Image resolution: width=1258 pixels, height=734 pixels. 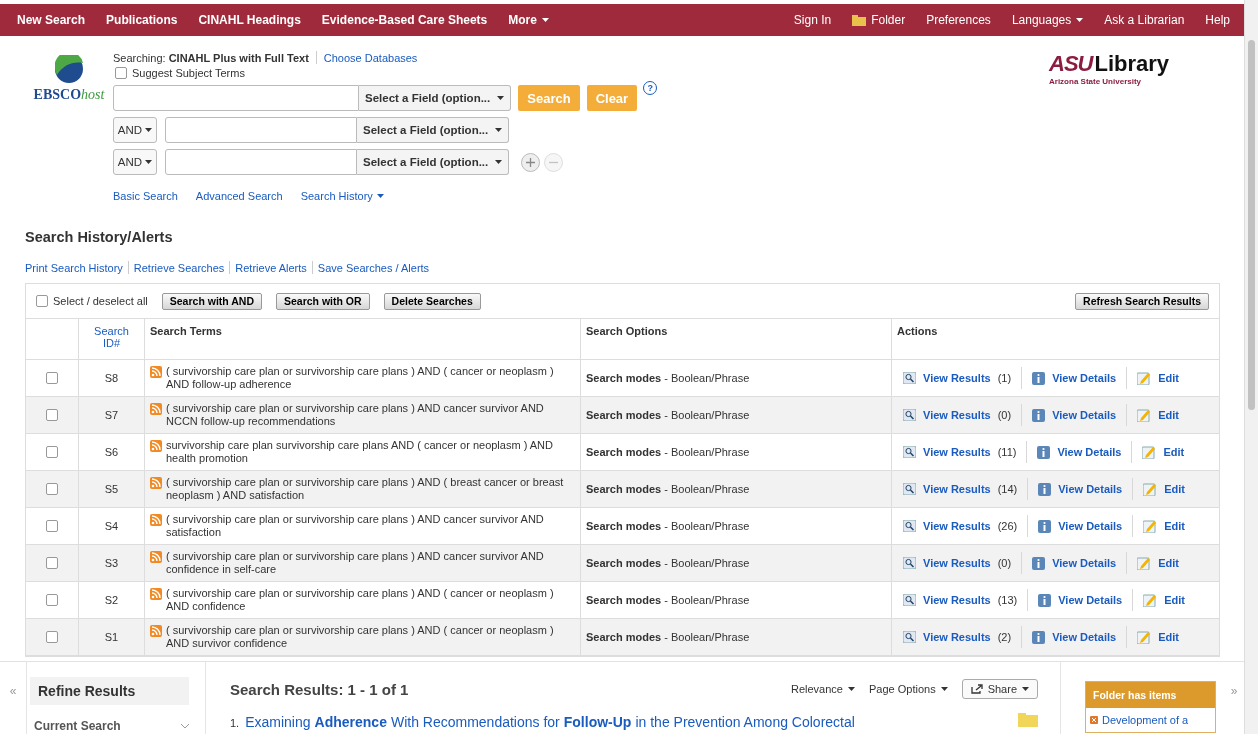 What do you see at coordinates (908, 689) in the screenshot?
I see `sort-dropdown: Page Options` at bounding box center [908, 689].